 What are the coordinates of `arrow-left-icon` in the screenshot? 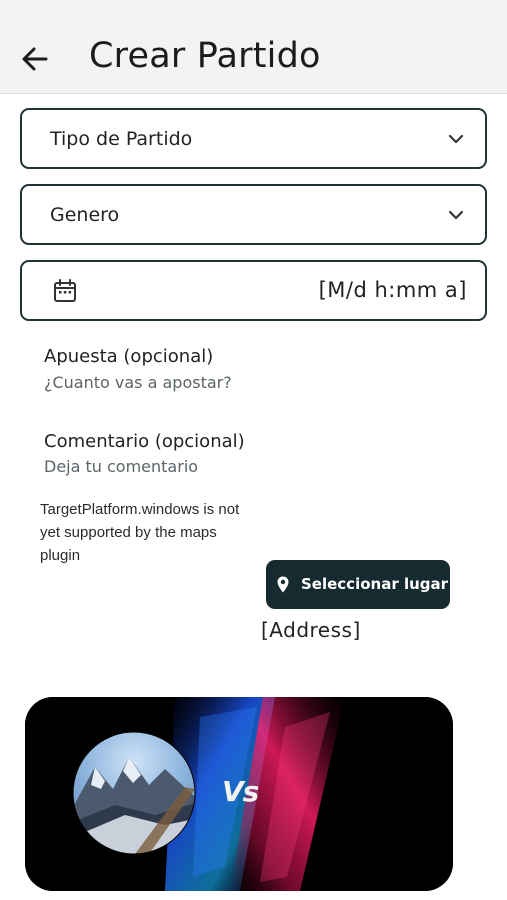 It's located at (35, 59).